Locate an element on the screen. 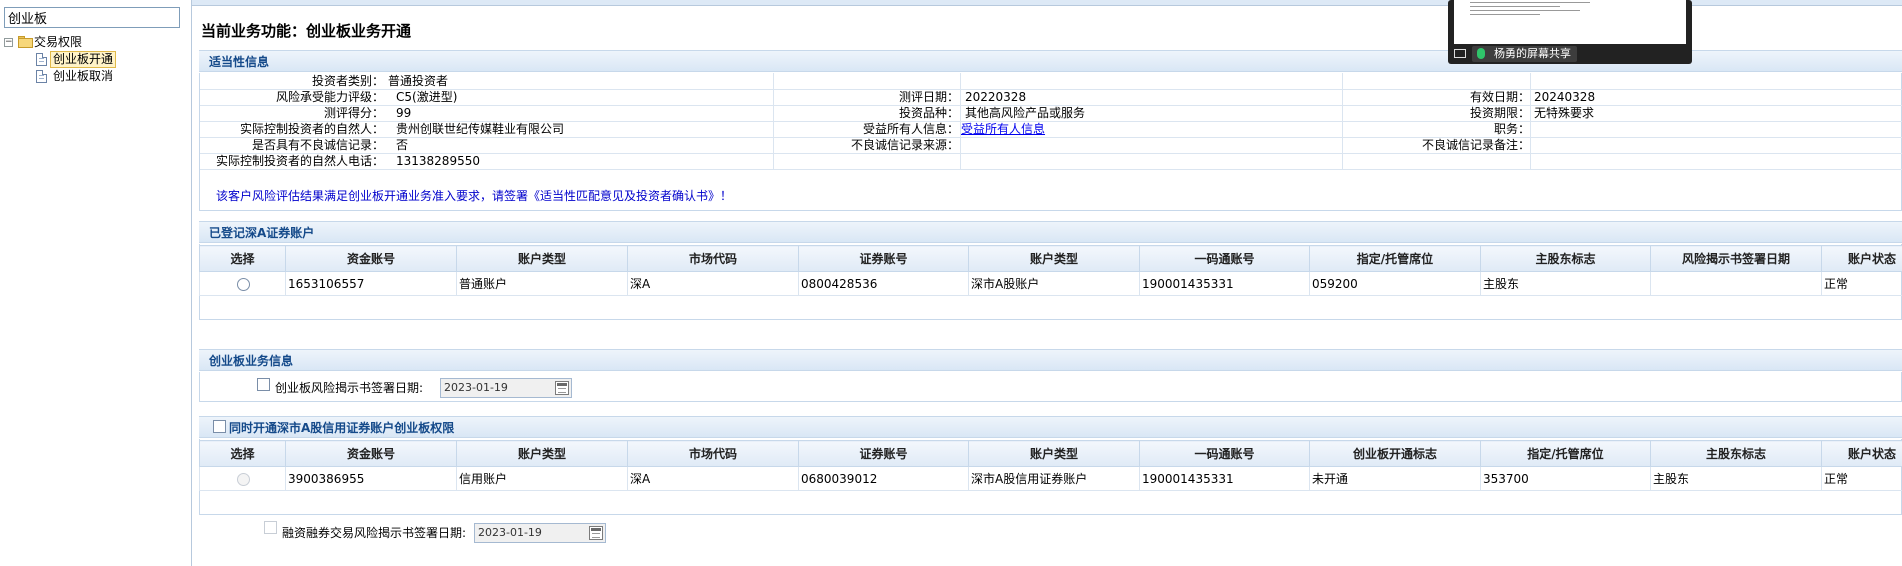  permission-tree: − 交易权限 创业板开通 创业板取消 is located at coordinates (92, 59).